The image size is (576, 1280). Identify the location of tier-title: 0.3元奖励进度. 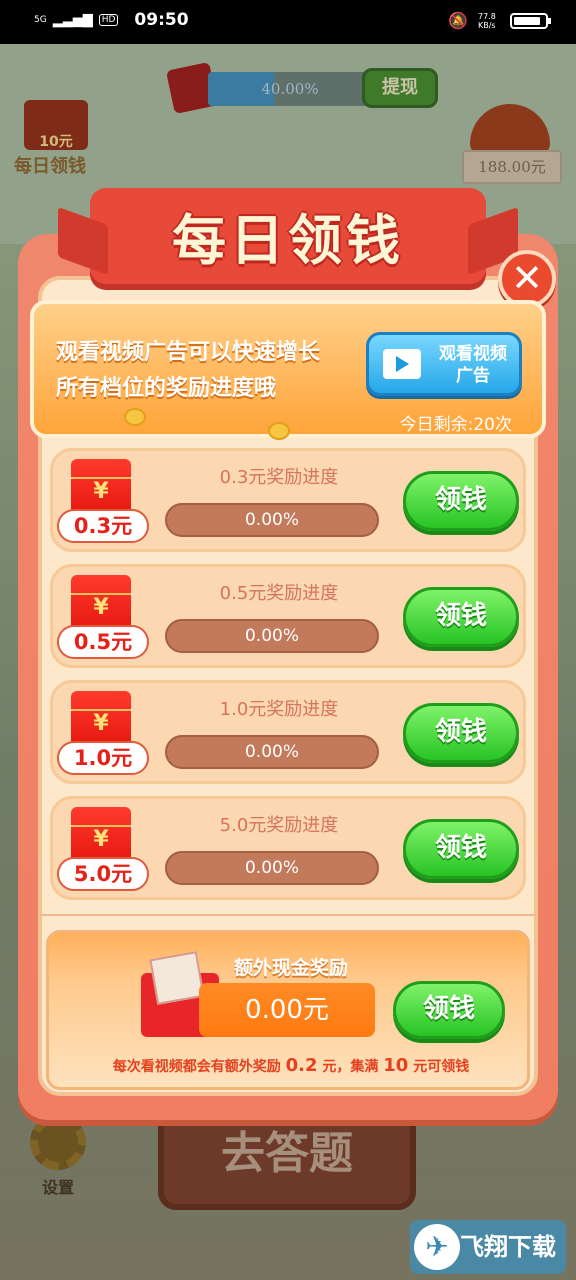
(279, 477).